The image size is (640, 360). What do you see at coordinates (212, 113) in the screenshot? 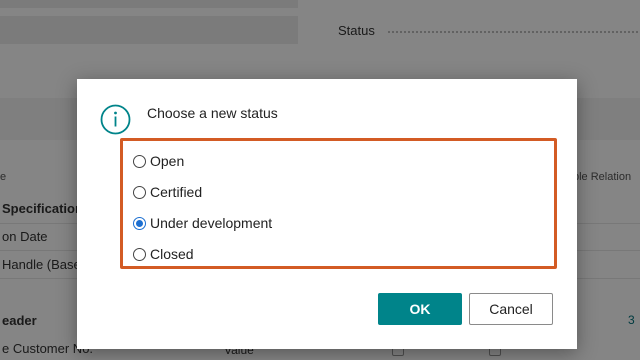
I see `dialog-title: Choose a new status` at bounding box center [212, 113].